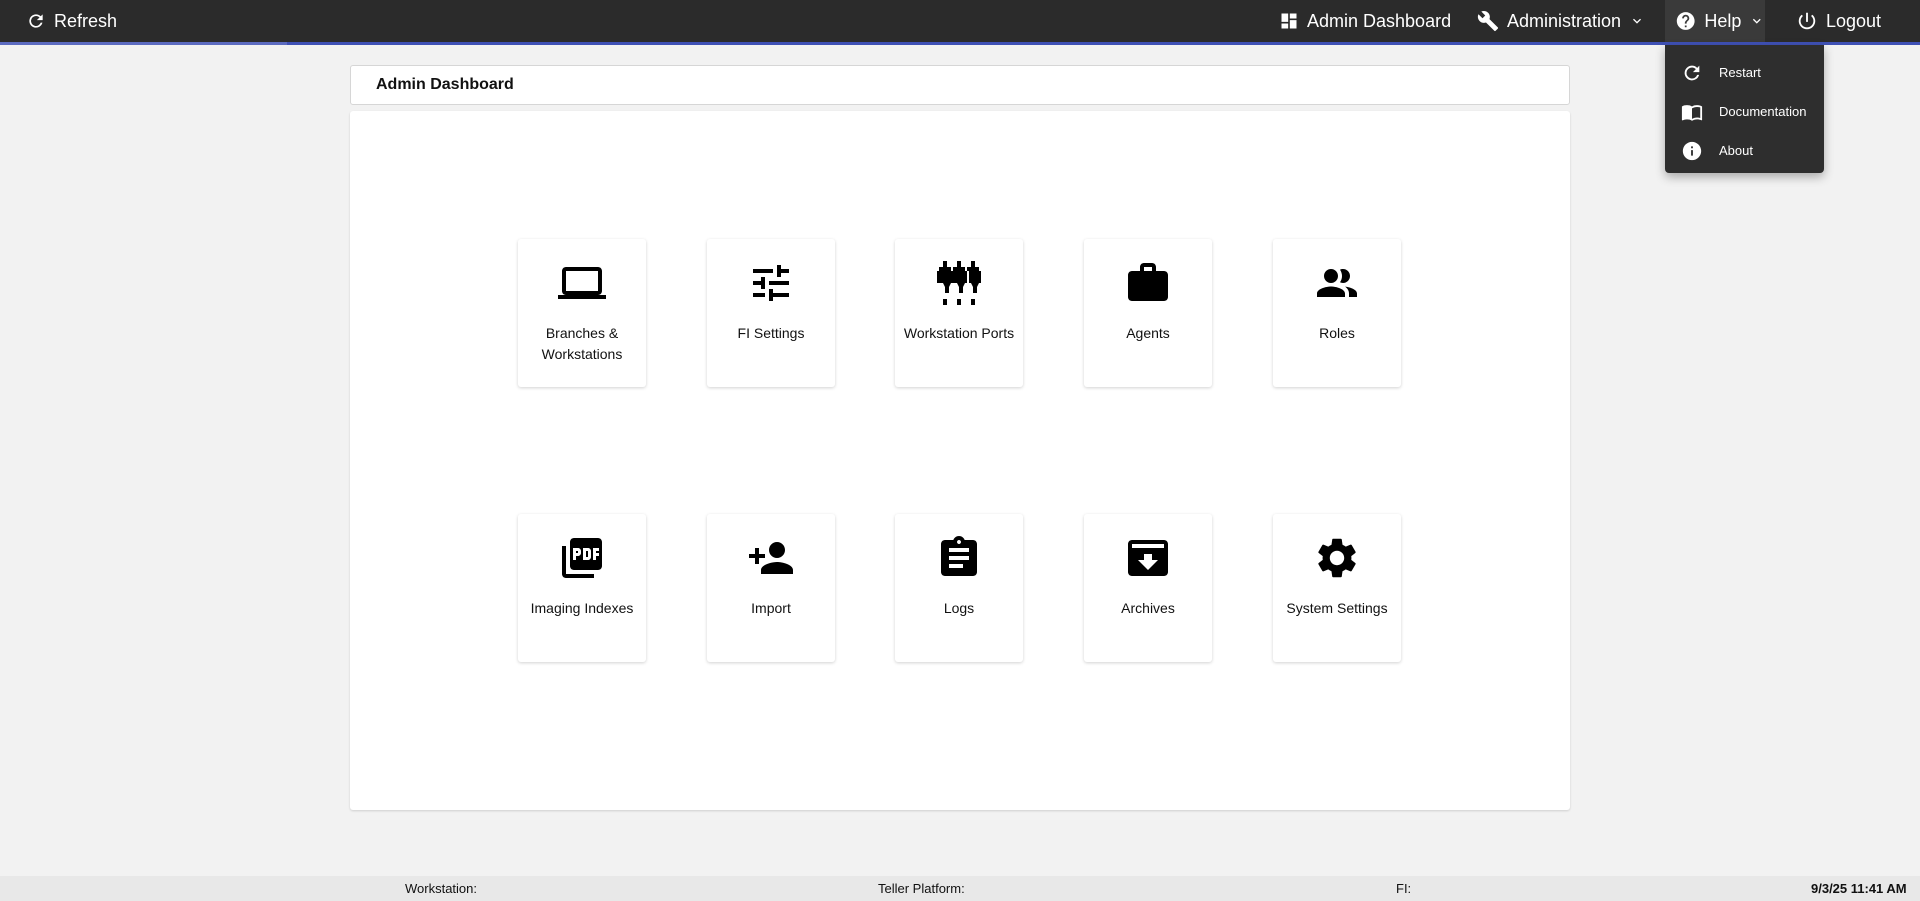 The width and height of the screenshot is (1920, 901). Describe the element at coordinates (1692, 112) in the screenshot. I see `book-icon` at that location.